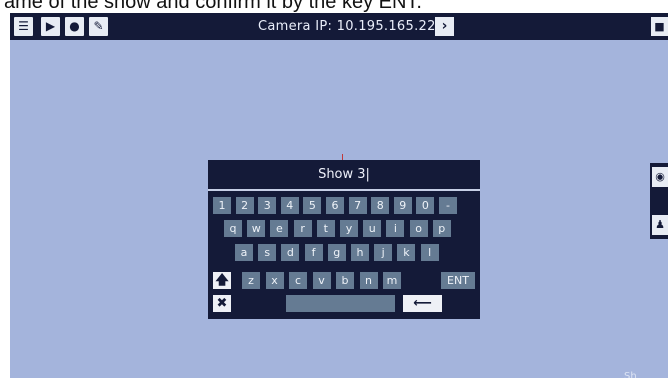 The image size is (668, 378). I want to click on enter-key: ENT, so click(458, 280).